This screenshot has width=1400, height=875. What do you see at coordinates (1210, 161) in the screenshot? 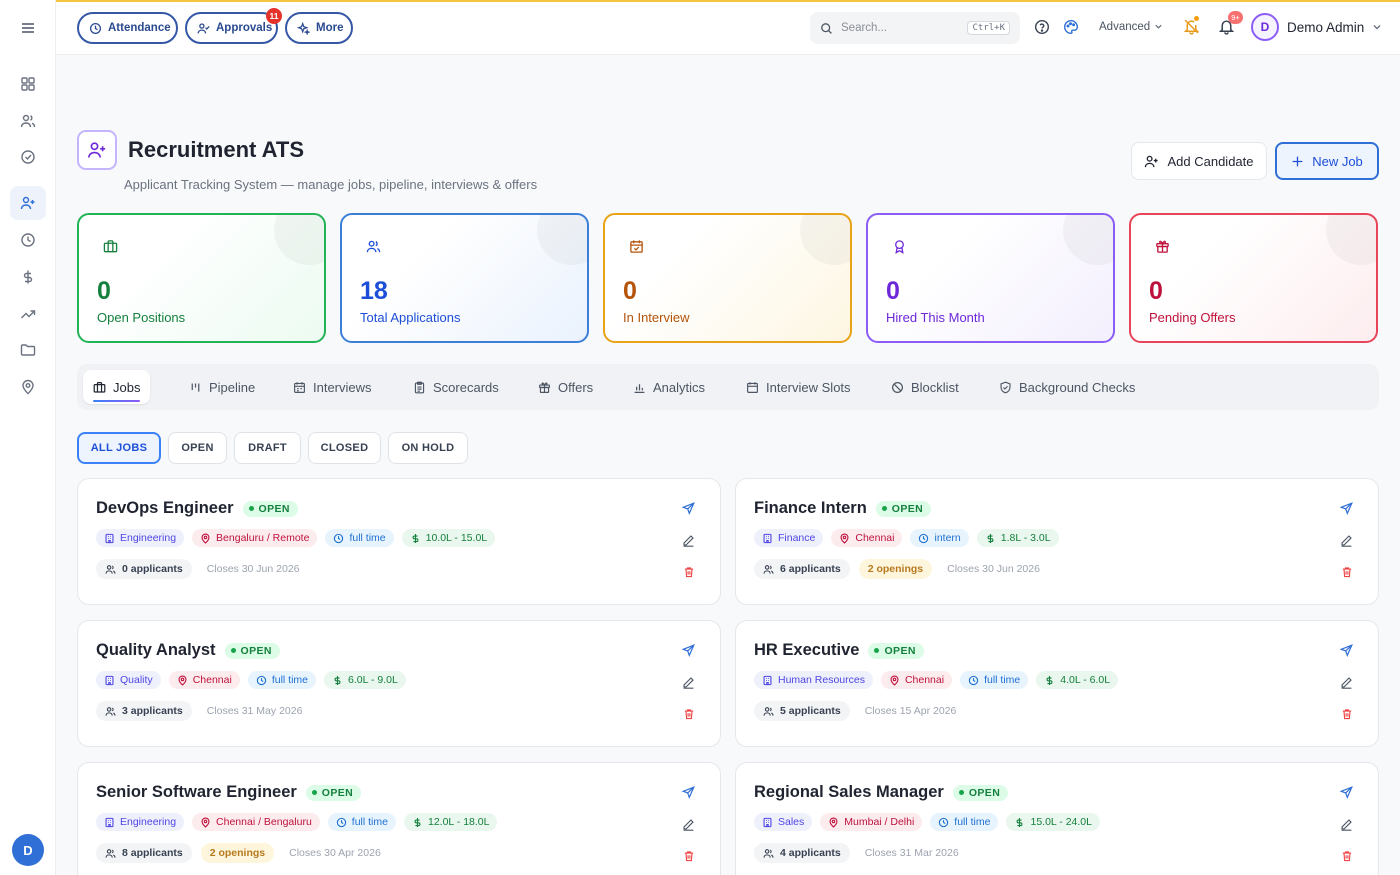
I see `add-candidate-label: Add Candidate` at bounding box center [1210, 161].